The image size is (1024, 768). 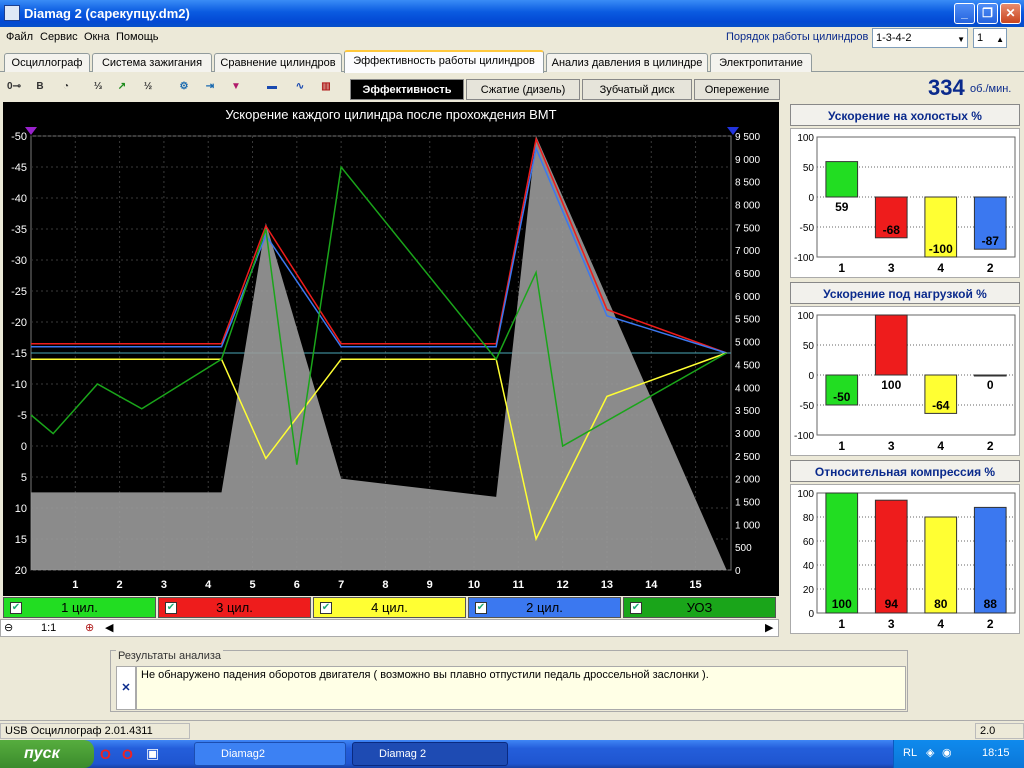 What do you see at coordinates (805, 494) in the screenshot?
I see `y-tick-label: 100` at bounding box center [805, 494].